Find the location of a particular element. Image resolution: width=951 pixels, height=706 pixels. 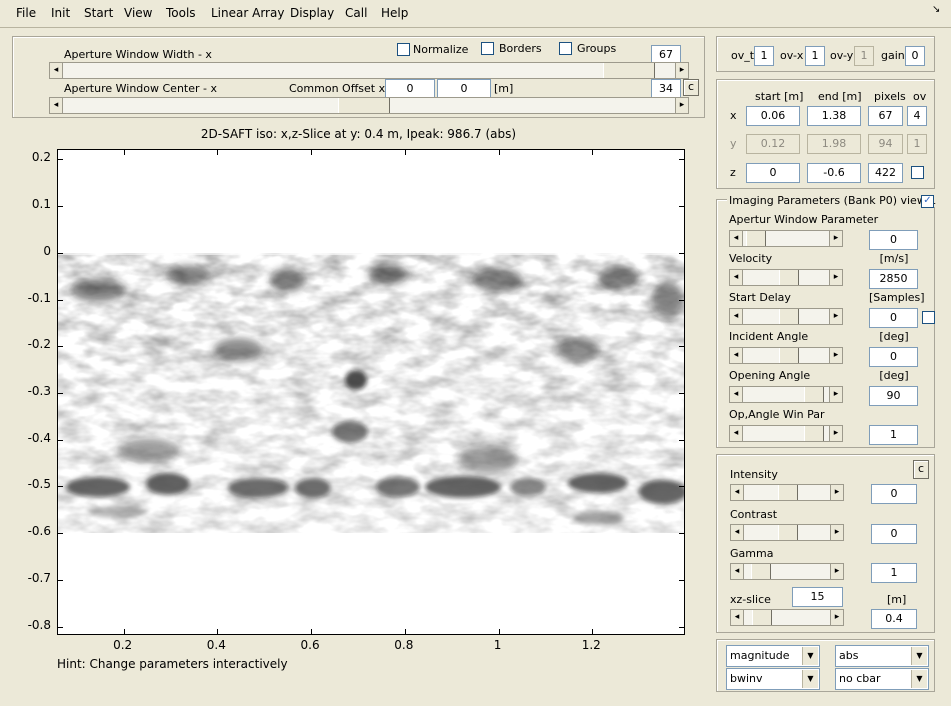

param-value-field: 1 is located at coordinates (893, 435).